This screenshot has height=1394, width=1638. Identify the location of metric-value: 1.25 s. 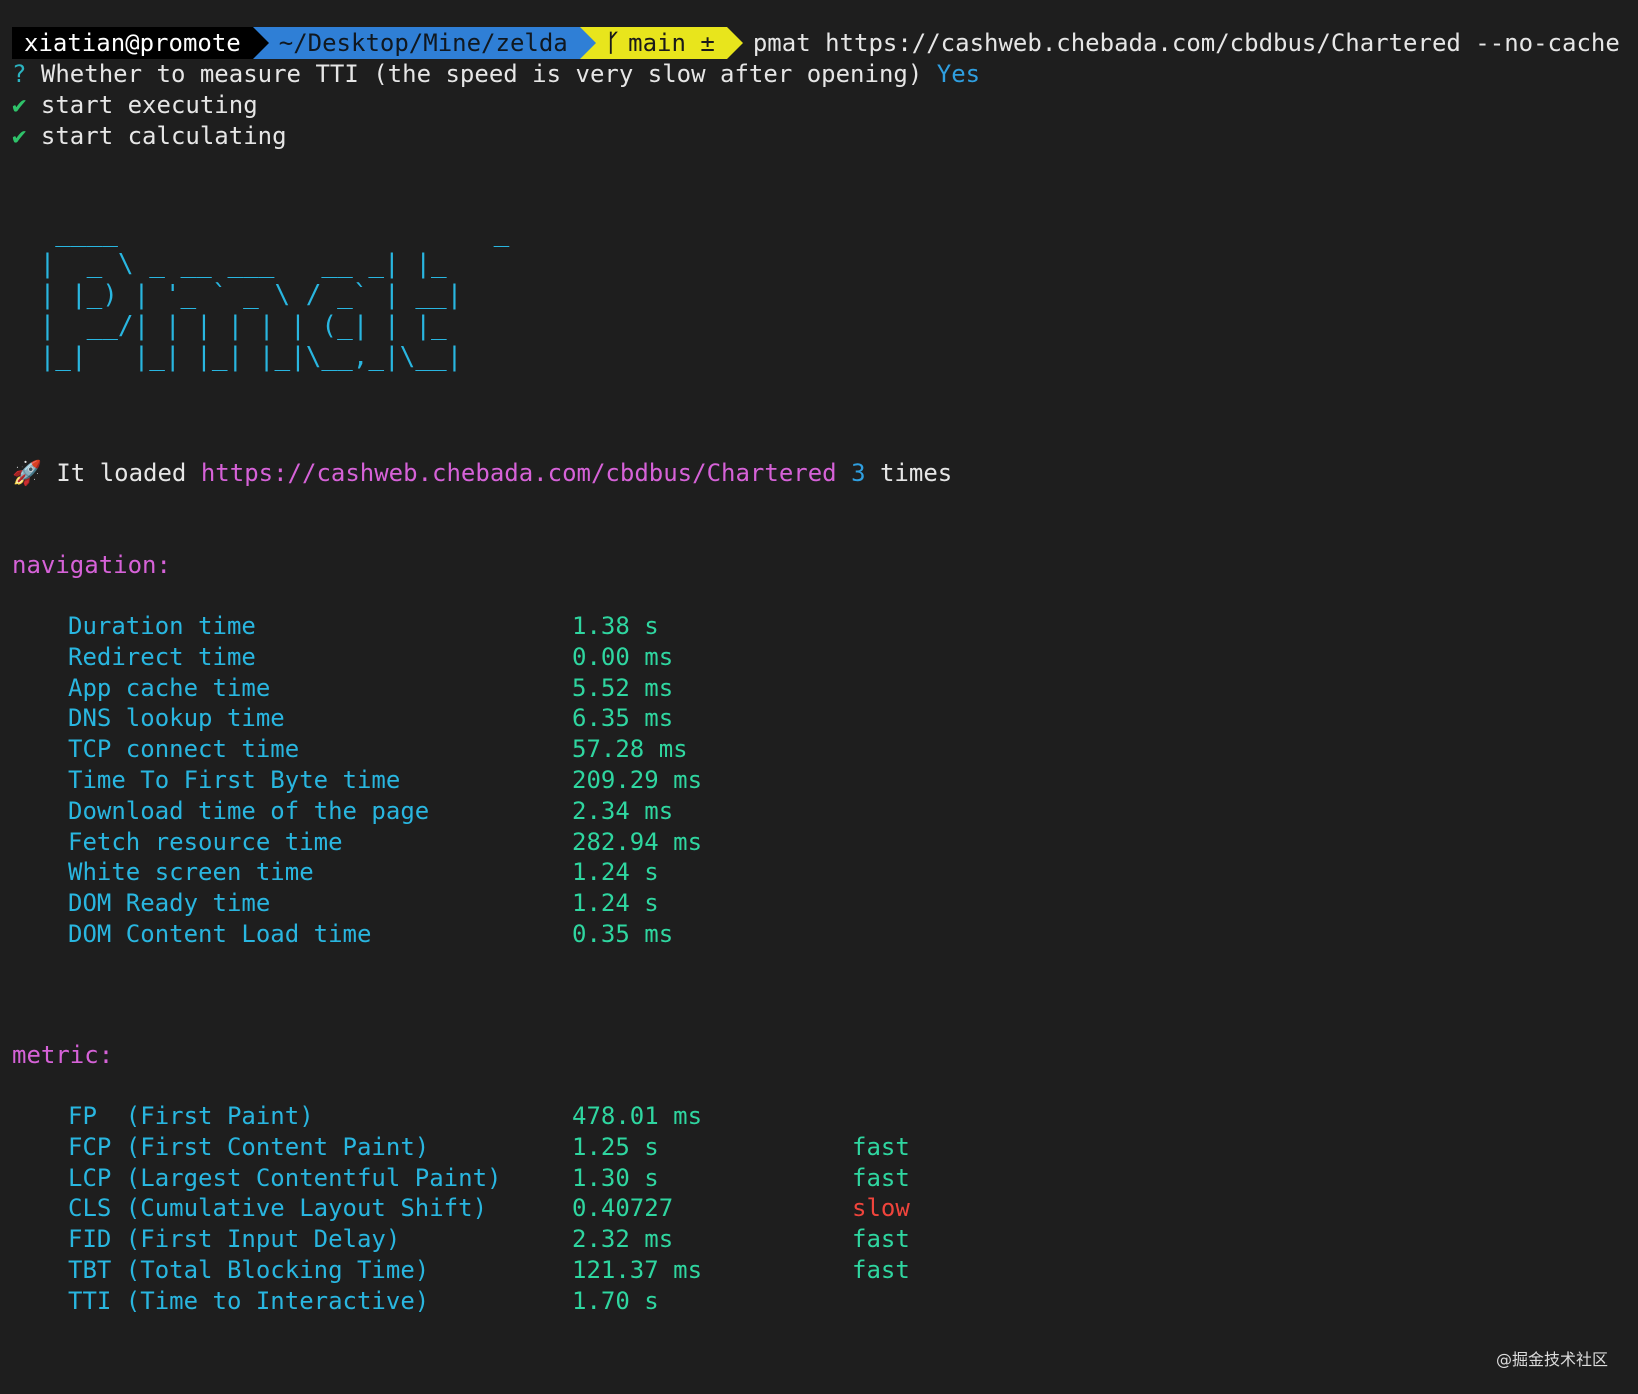
(615, 1146).